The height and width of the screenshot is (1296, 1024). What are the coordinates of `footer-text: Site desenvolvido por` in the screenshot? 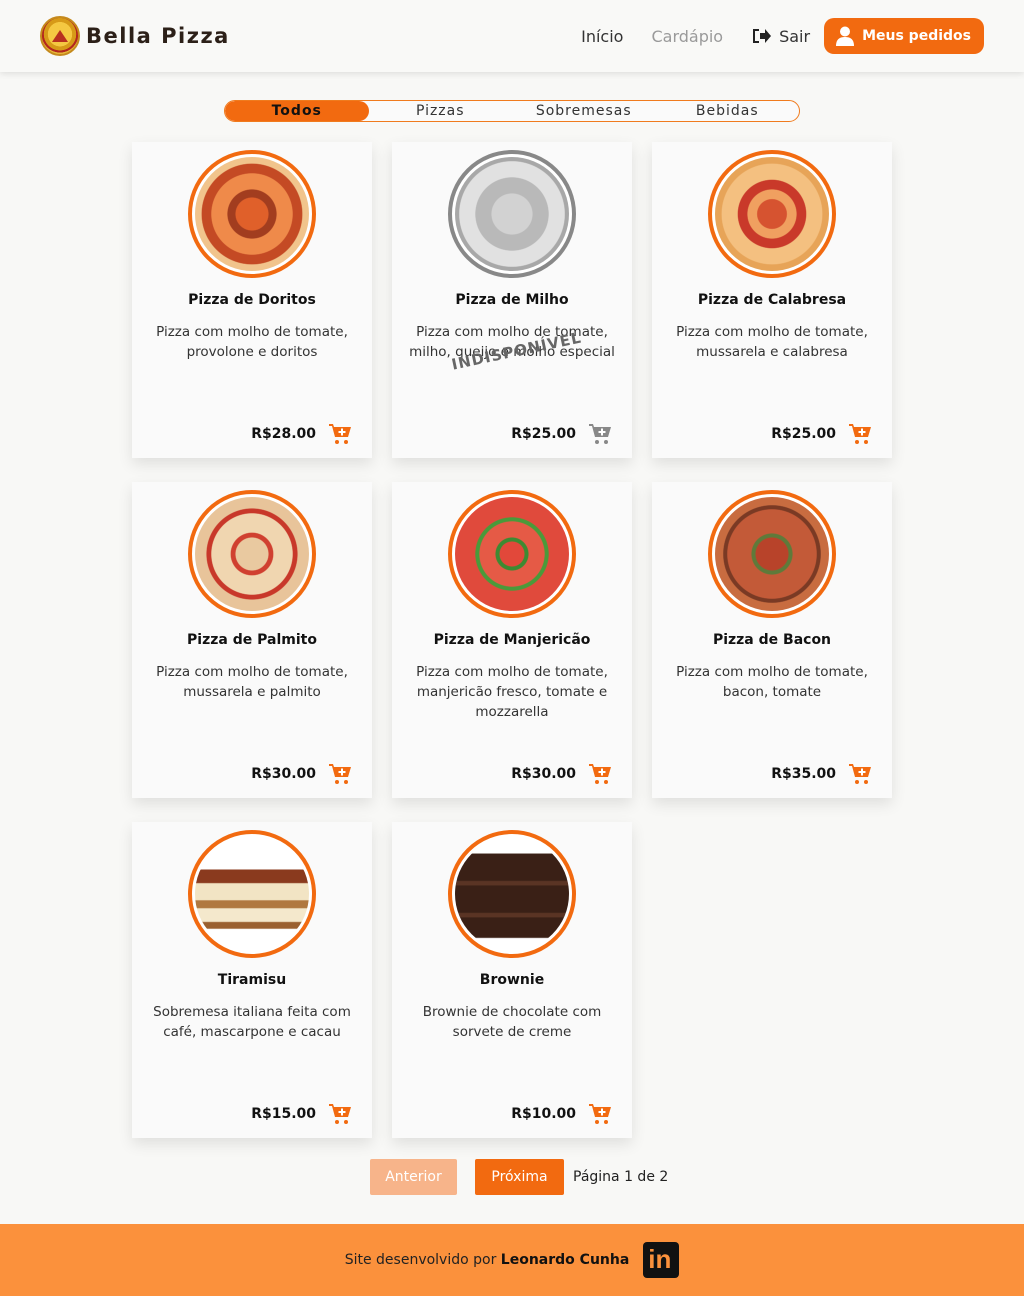 It's located at (422, 1260).